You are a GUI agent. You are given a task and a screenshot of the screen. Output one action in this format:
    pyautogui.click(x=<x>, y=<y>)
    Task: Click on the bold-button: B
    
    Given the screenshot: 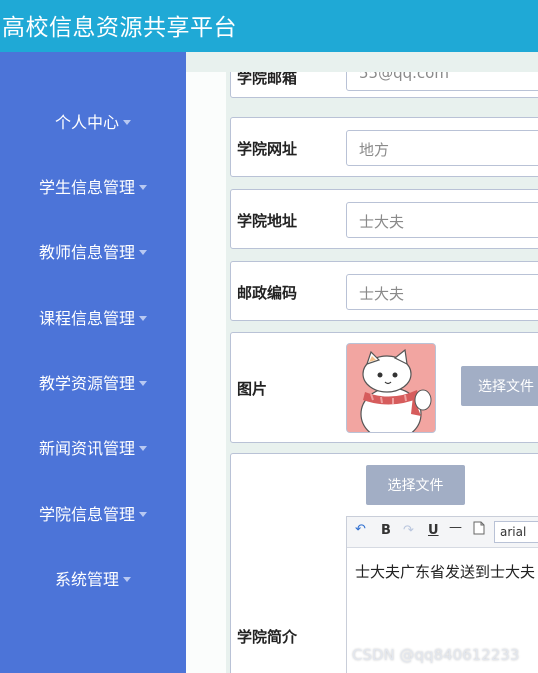 What is the action you would take?
    pyautogui.click(x=386, y=530)
    